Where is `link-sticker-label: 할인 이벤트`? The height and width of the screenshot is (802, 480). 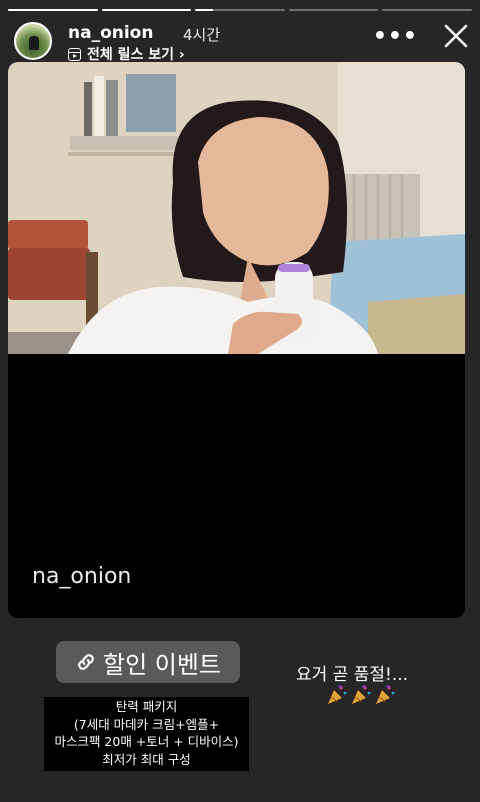
link-sticker-label: 할인 이벤트 is located at coordinates (162, 664).